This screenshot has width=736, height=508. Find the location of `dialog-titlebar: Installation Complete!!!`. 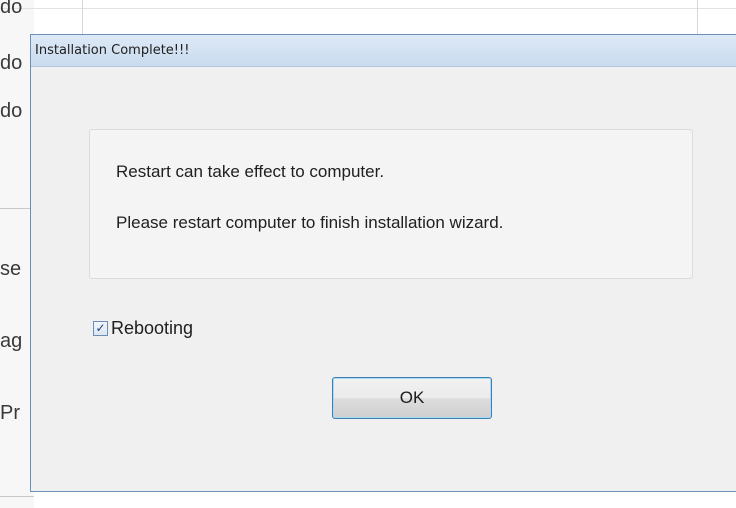

dialog-titlebar: Installation Complete!!! is located at coordinates (383, 51).